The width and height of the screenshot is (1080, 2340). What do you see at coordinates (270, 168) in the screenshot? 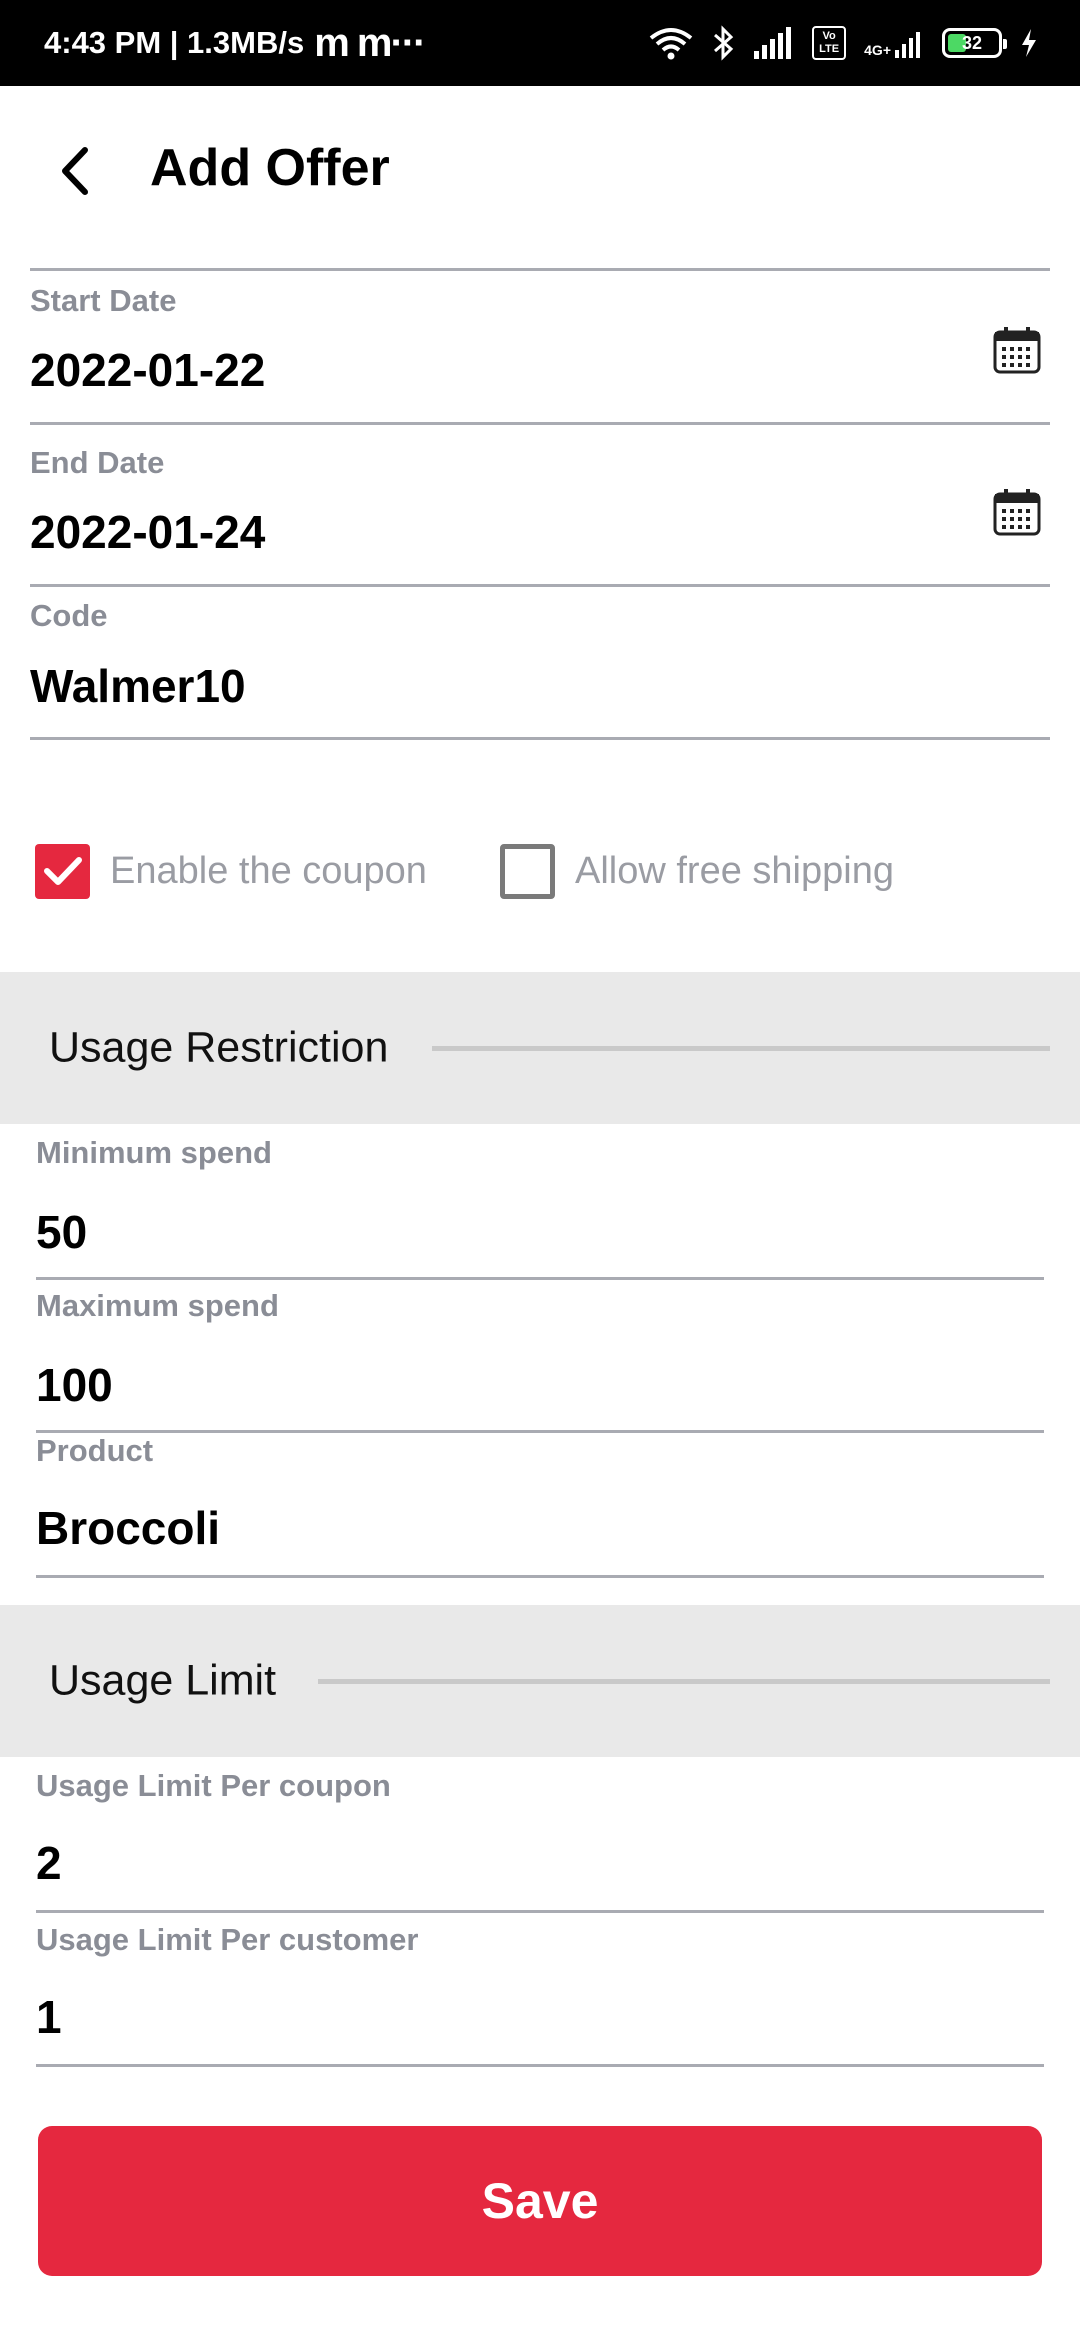
I see `page-title: Add Offer` at bounding box center [270, 168].